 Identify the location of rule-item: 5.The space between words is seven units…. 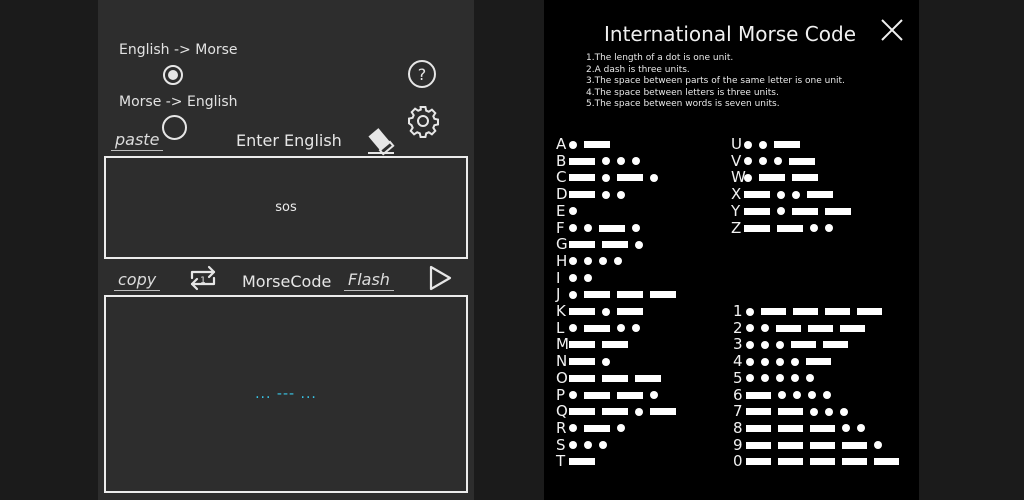
(683, 104).